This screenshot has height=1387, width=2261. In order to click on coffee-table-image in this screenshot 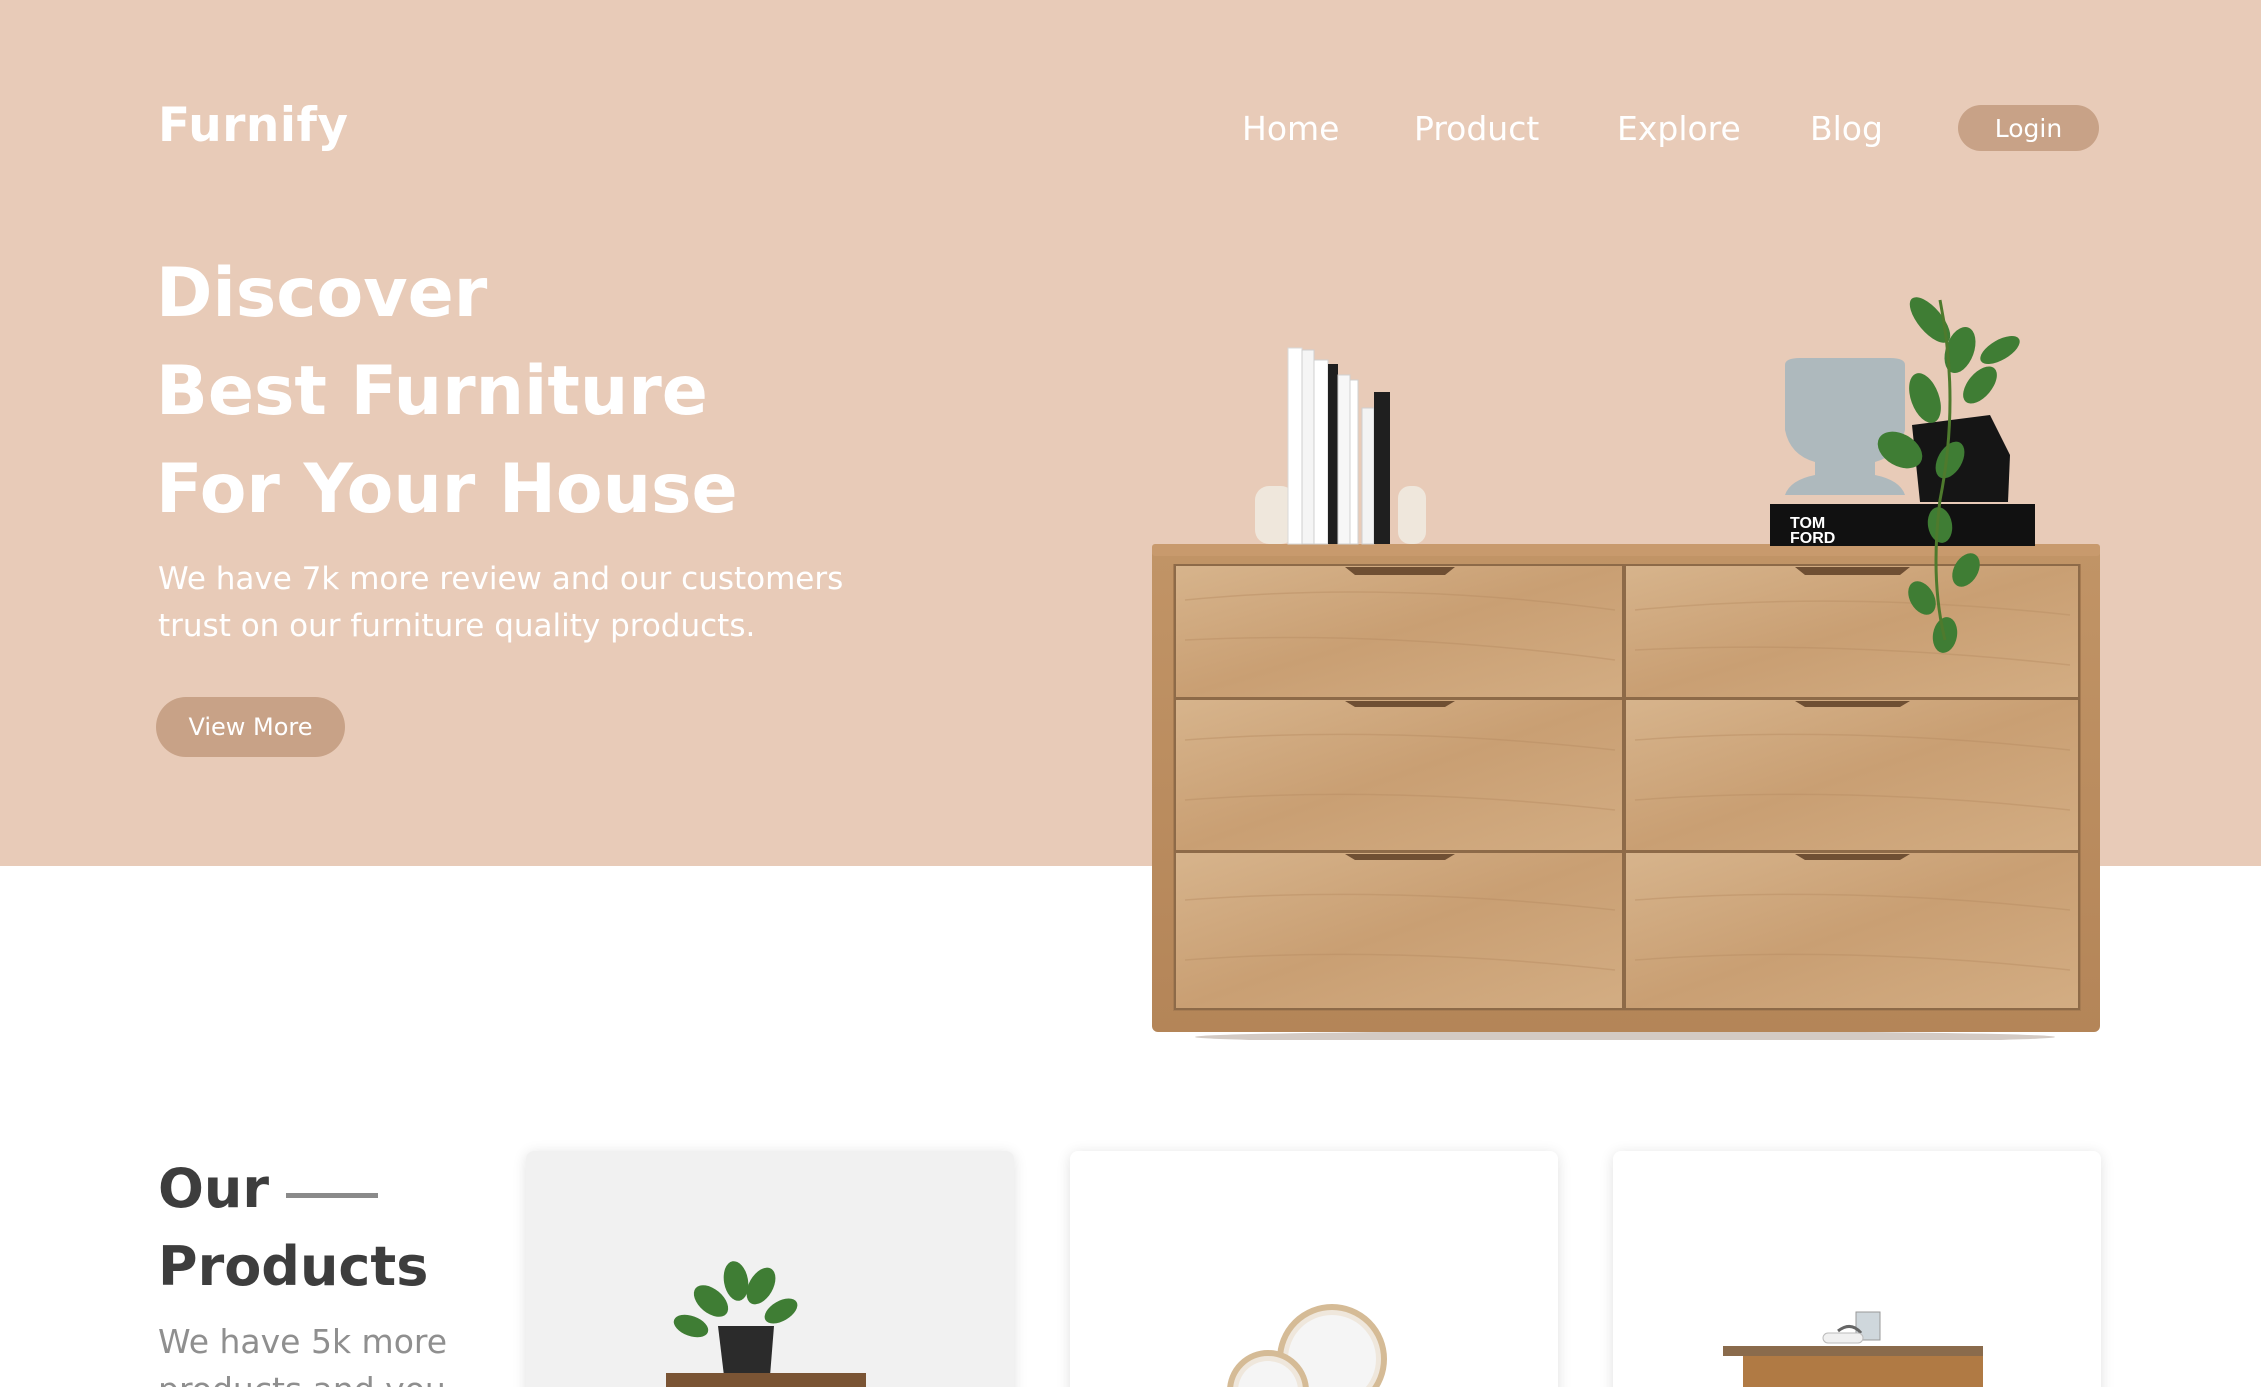, I will do `click(1853, 1349)`.